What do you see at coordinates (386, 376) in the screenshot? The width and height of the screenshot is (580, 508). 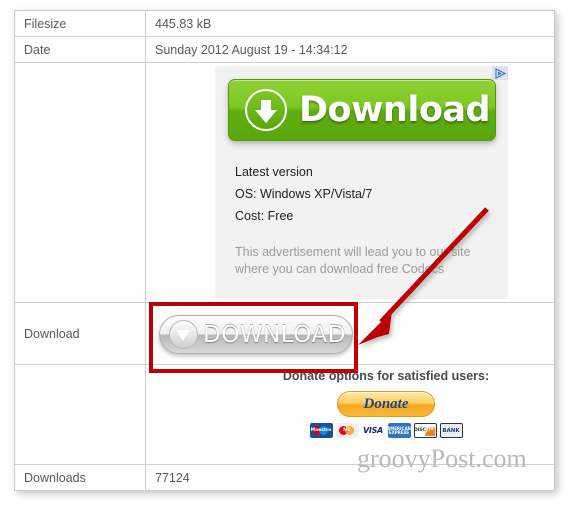 I see `donate-title: Donate options for satisfied users:` at bounding box center [386, 376].